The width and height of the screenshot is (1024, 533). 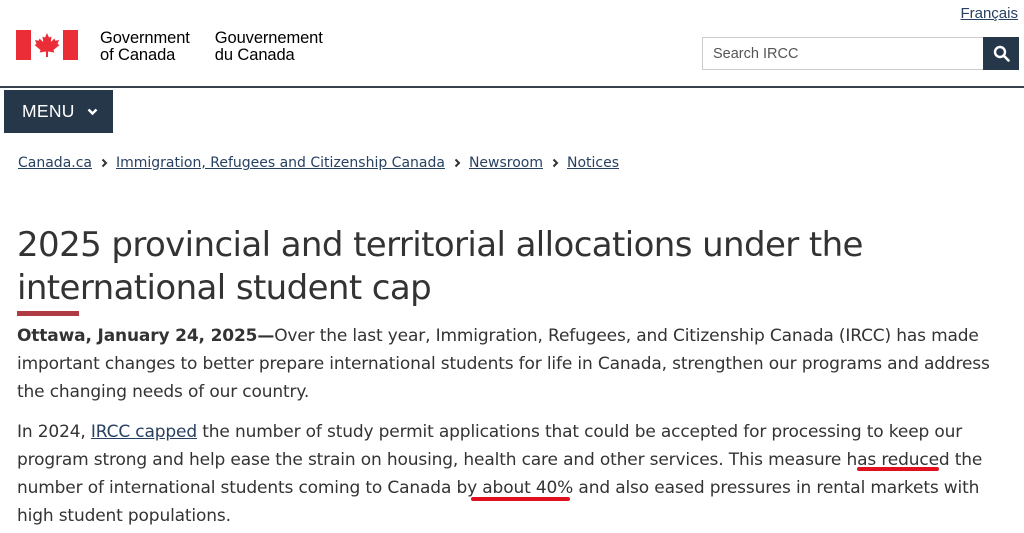 What do you see at coordinates (48, 111) in the screenshot?
I see `menu-label: MENU` at bounding box center [48, 111].